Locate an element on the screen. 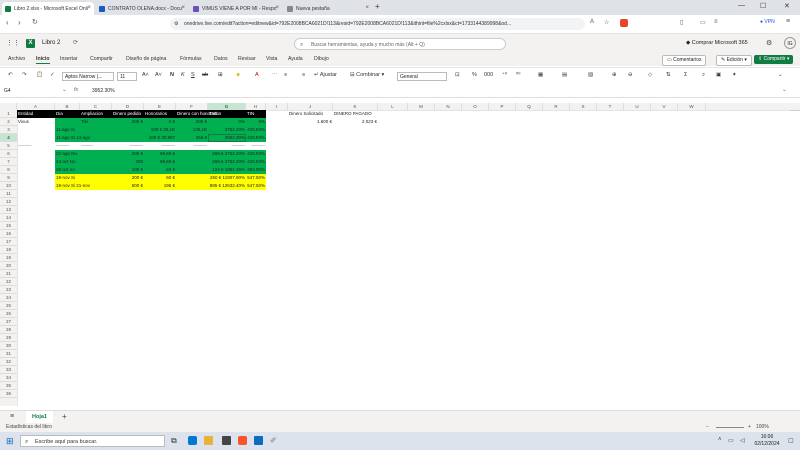  column-header-w: W is located at coordinates (692, 106).